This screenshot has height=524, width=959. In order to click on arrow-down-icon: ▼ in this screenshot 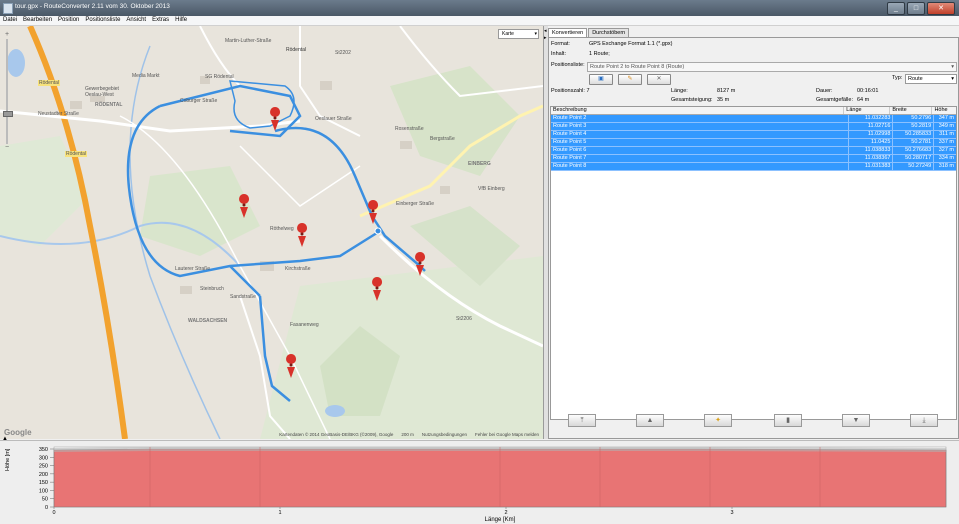, I will do `click(856, 420)`.